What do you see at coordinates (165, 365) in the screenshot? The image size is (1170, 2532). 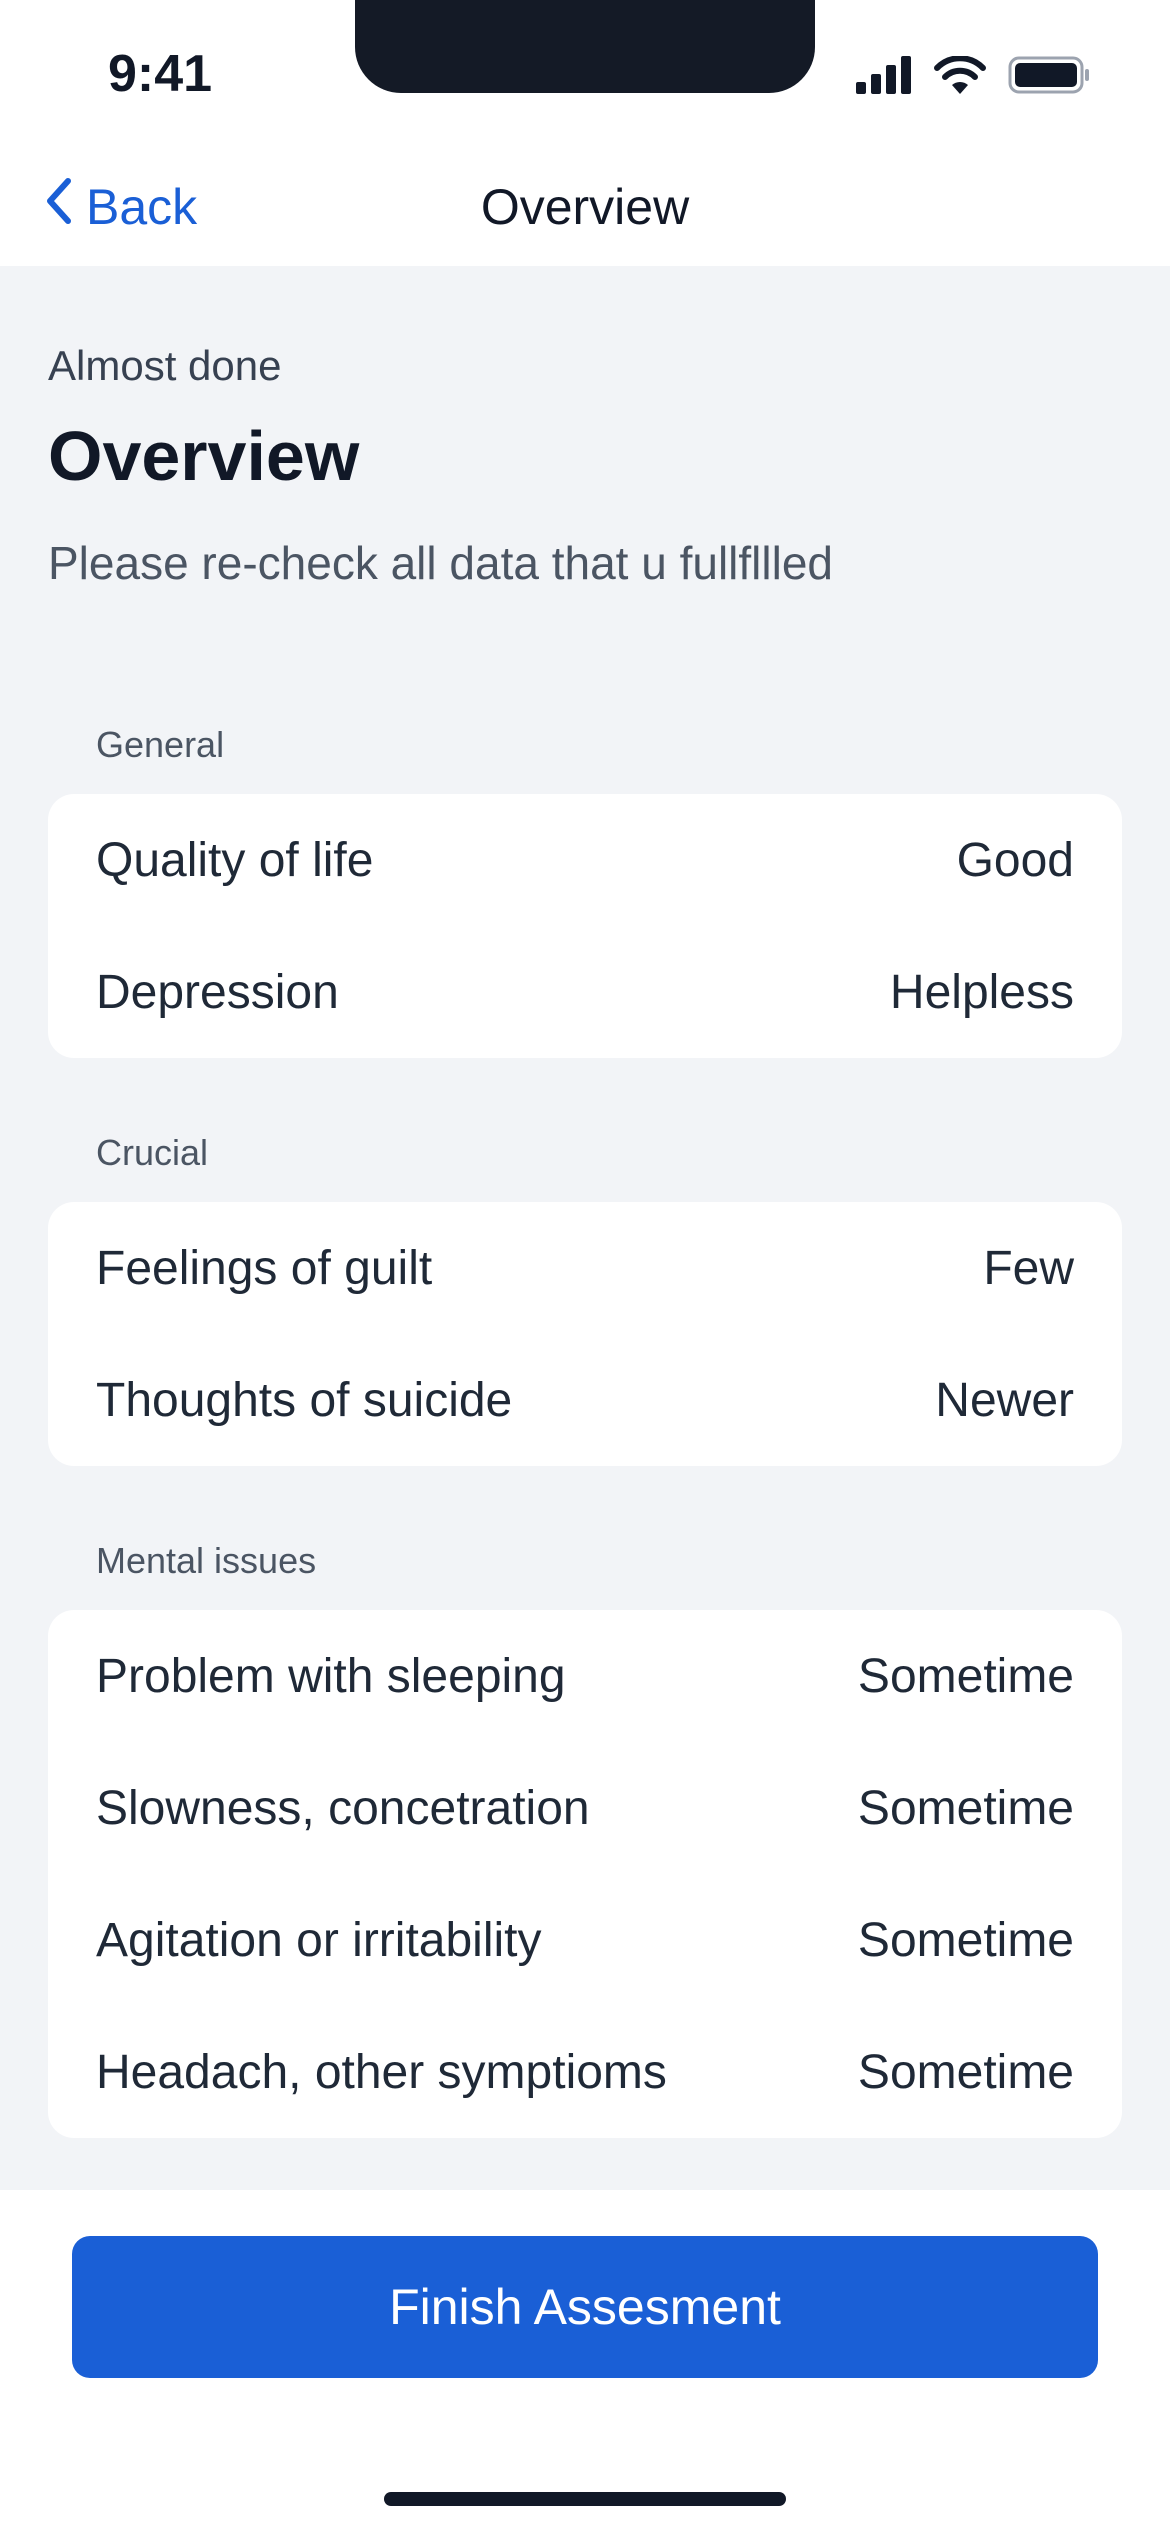 I see `eyebrow-text: Almost done` at bounding box center [165, 365].